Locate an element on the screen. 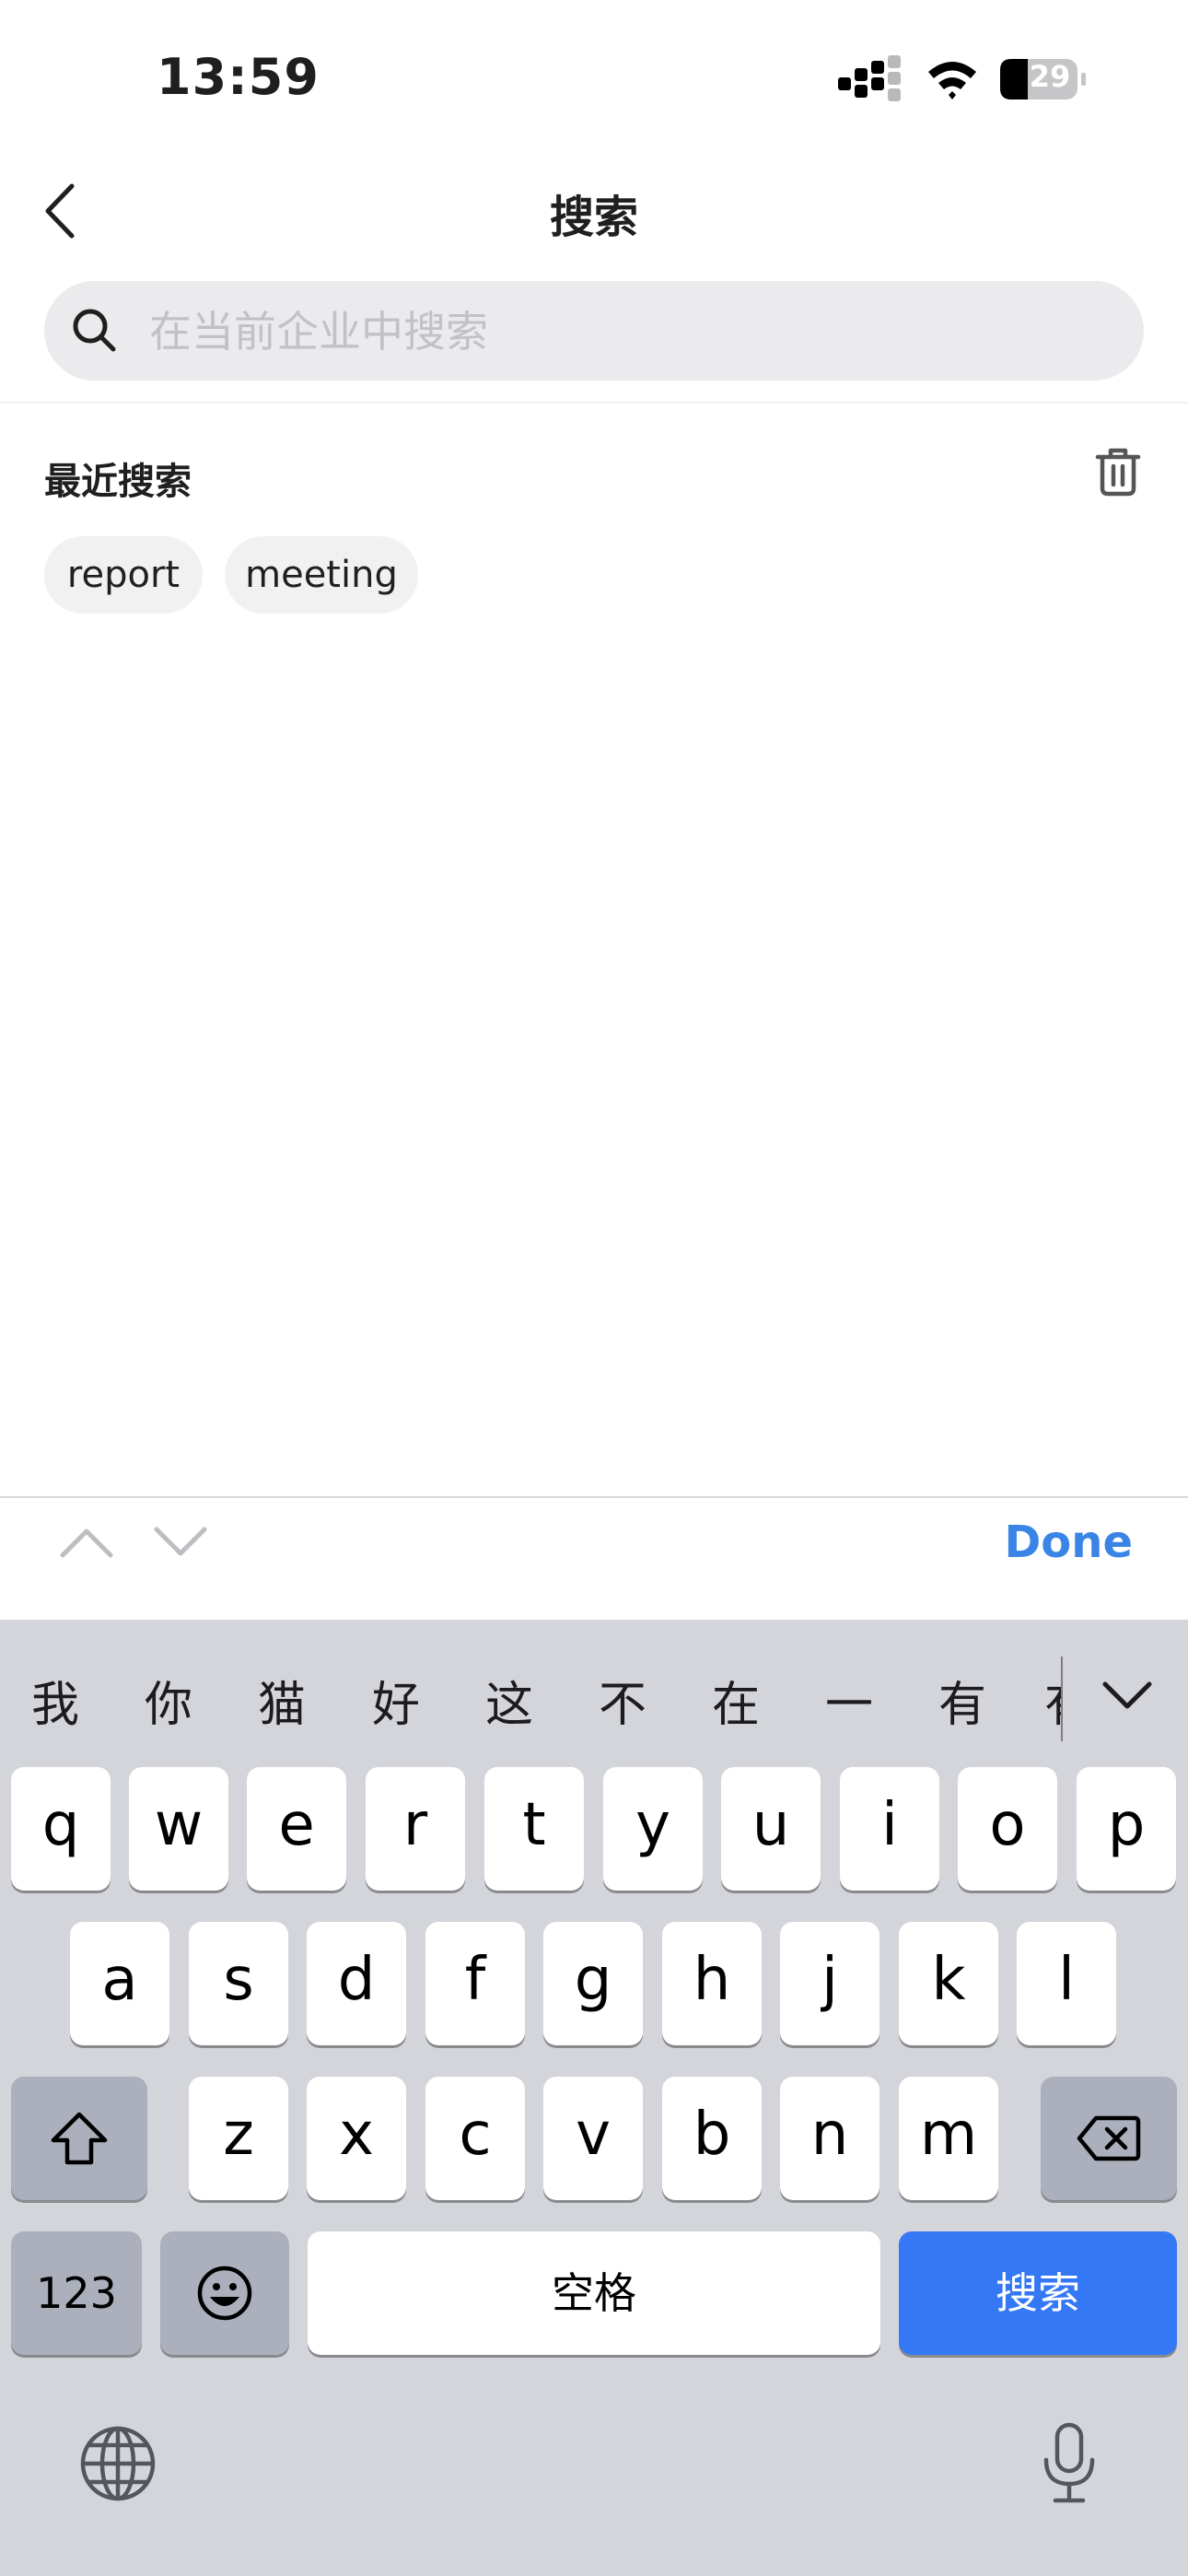 Image resolution: width=1188 pixels, height=2576 pixels. numbers-key: 123 is located at coordinates (76, 2293).